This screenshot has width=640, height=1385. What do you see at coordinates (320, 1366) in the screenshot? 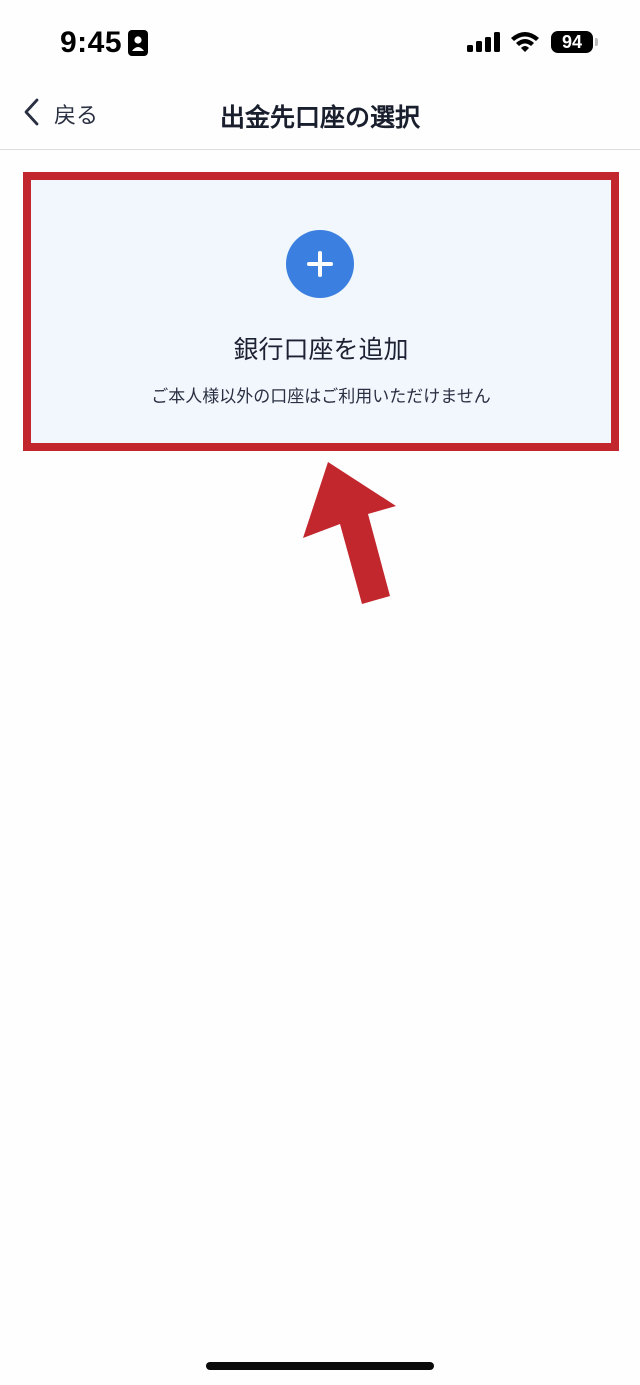
I see `home-indicator` at bounding box center [320, 1366].